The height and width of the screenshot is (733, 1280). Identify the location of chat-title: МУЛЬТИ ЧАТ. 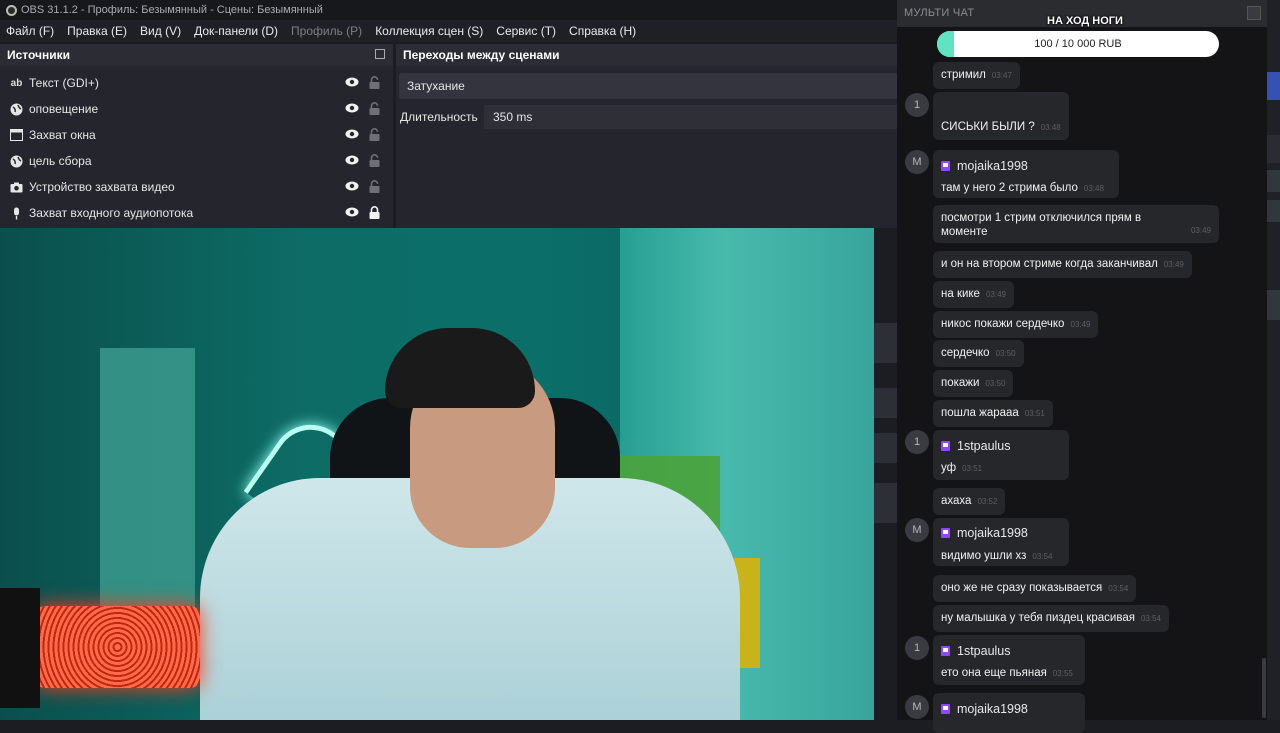
(939, 13).